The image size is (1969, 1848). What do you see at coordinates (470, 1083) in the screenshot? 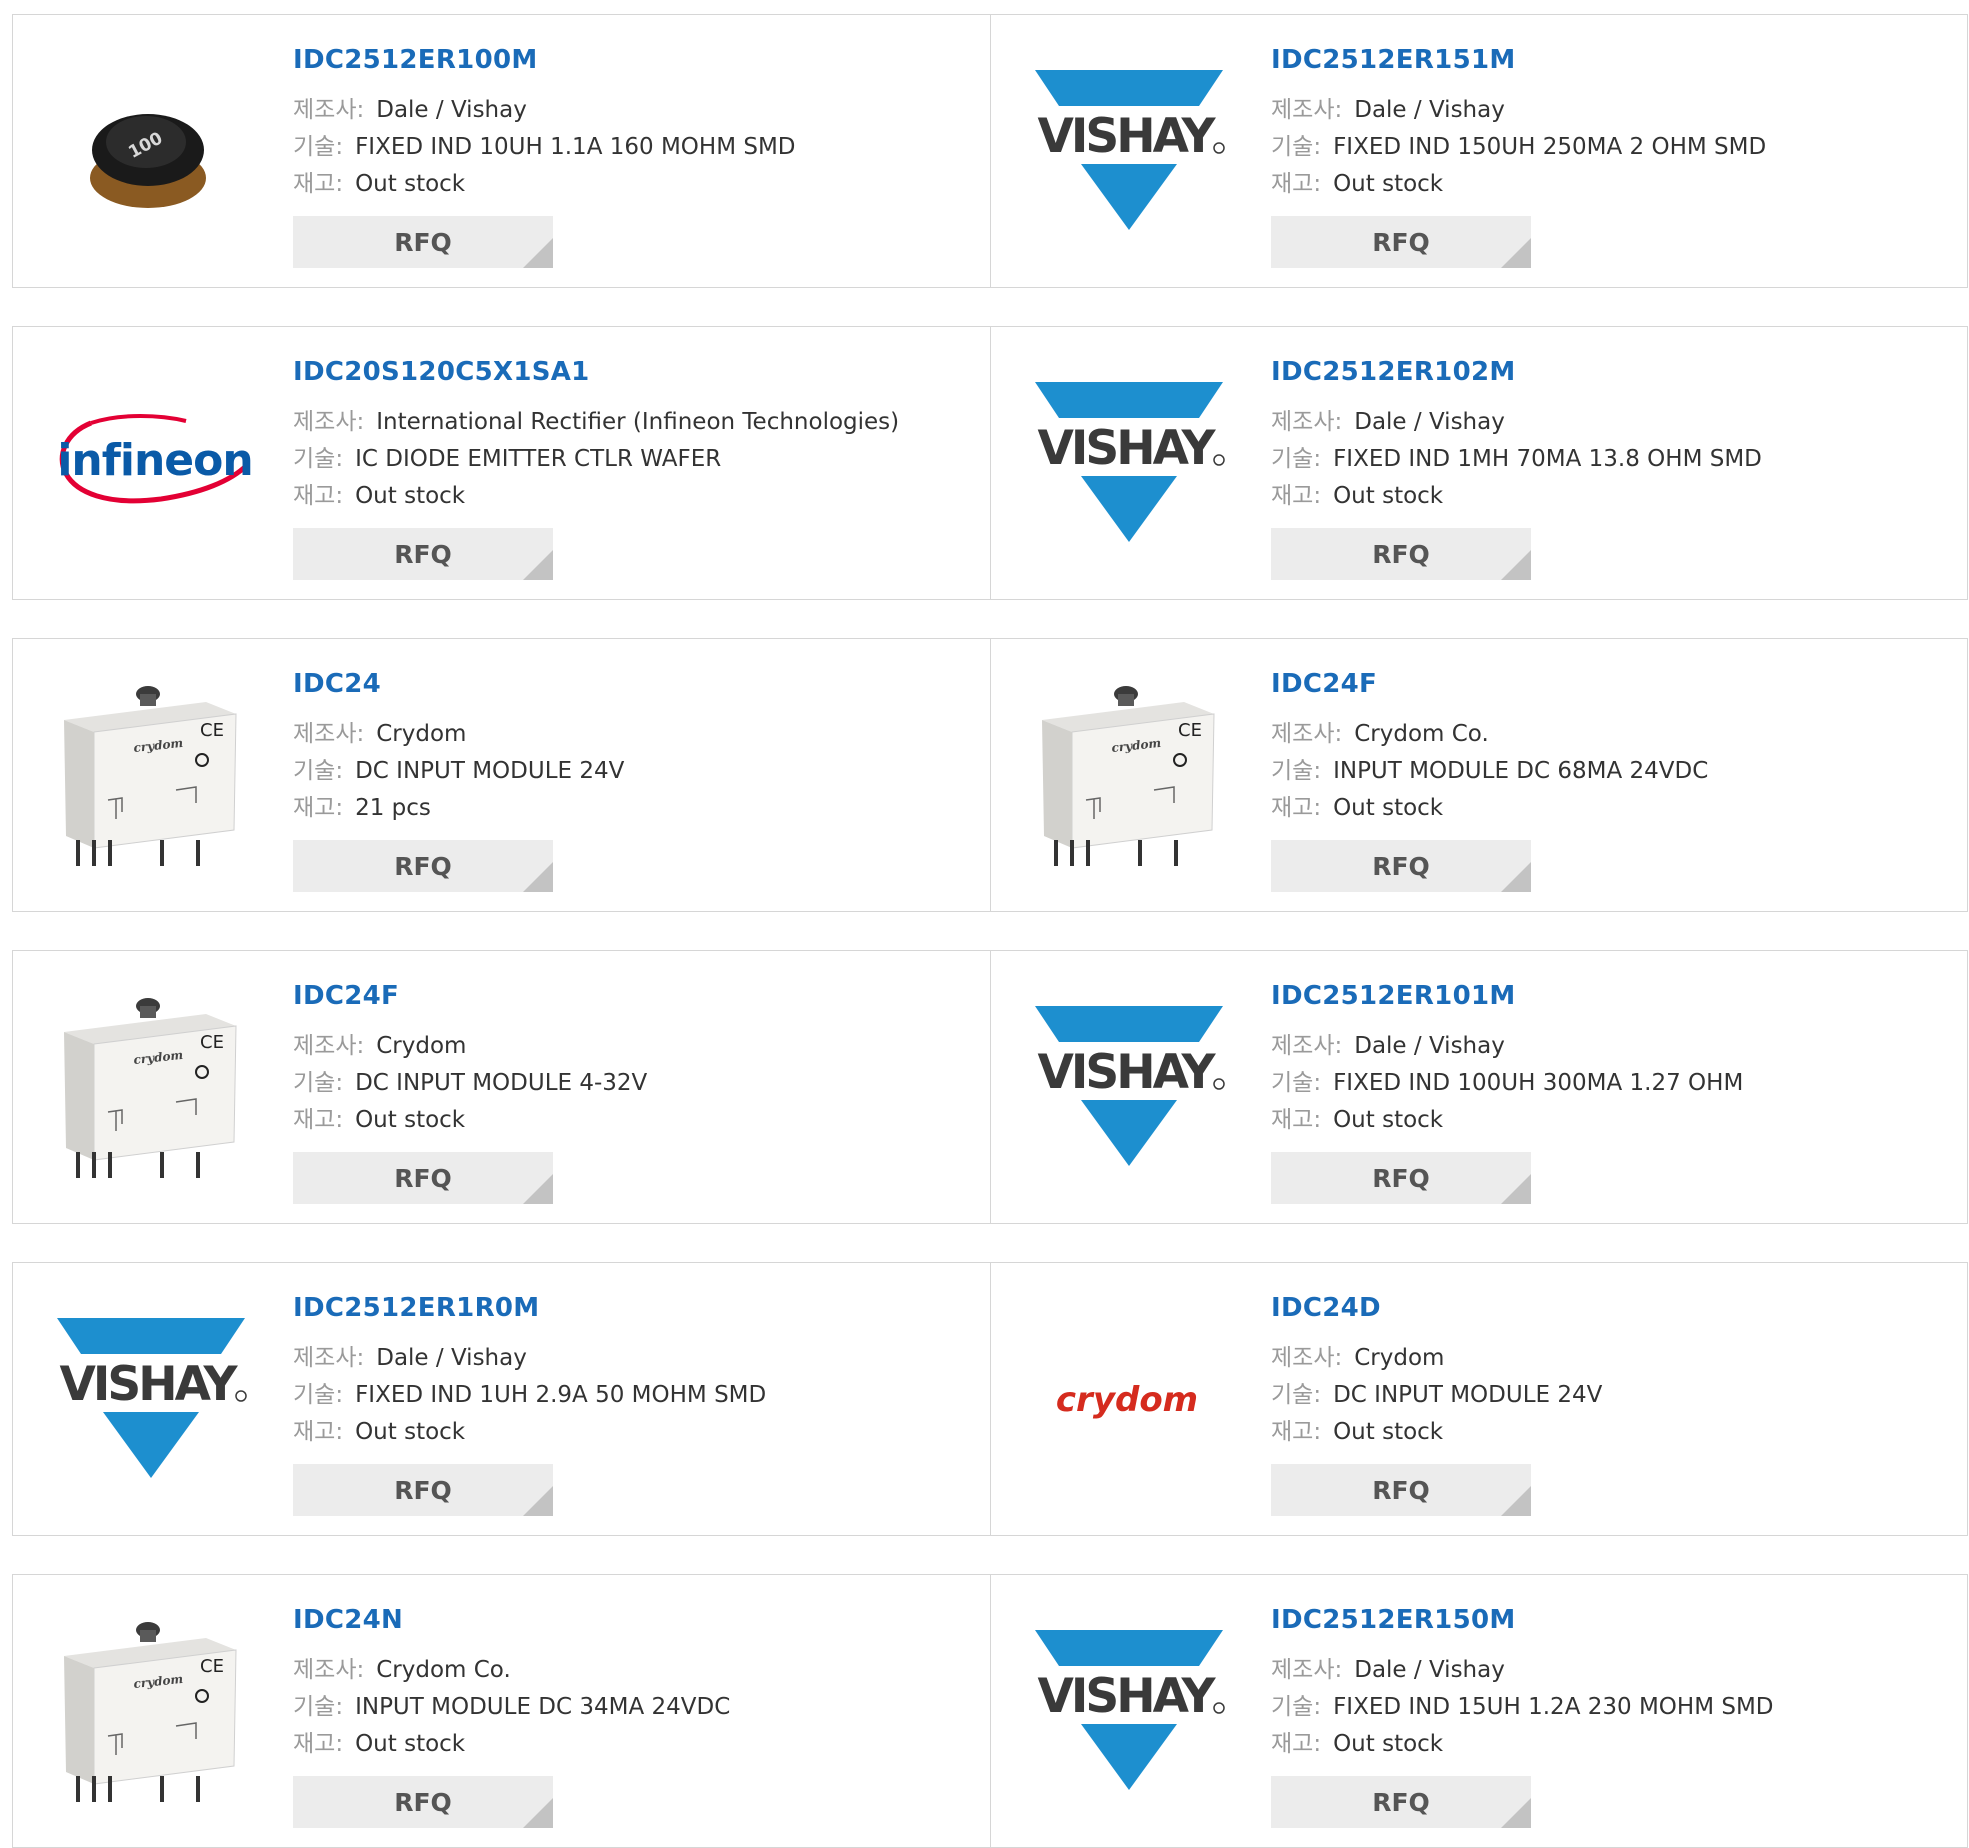
I see `description-line: 기술: DC INPUT MODULE 4-32V` at bounding box center [470, 1083].